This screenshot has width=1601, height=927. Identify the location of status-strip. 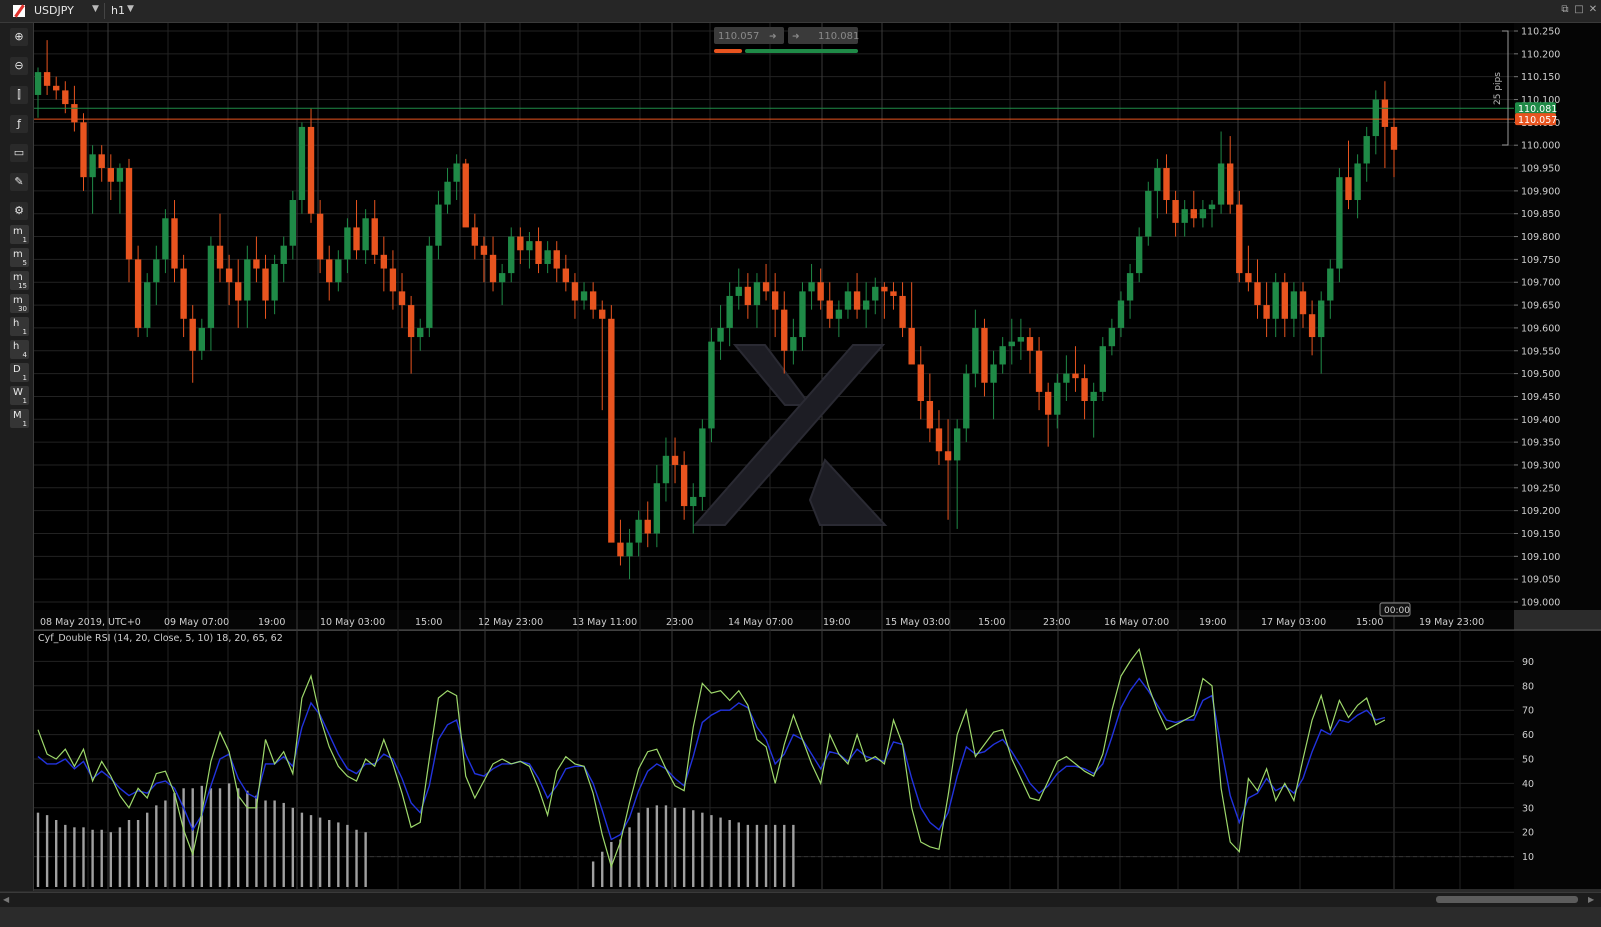
(800, 917).